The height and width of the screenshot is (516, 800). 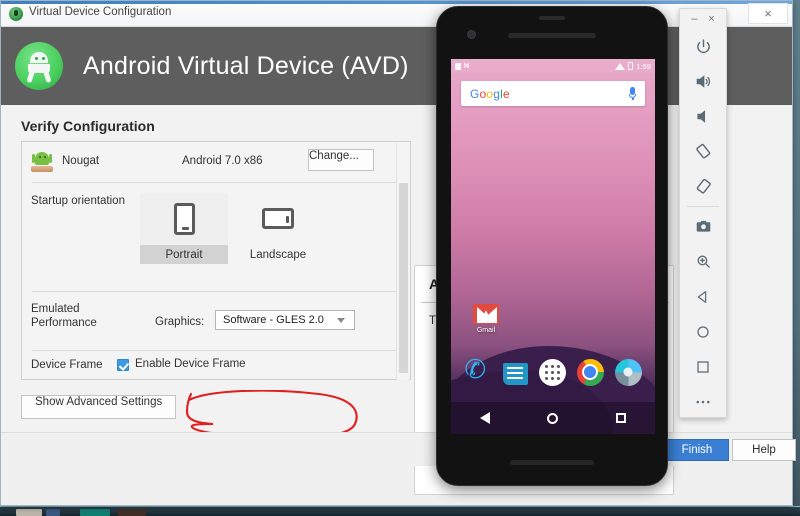 I want to click on device-frame-label: Device Frame, so click(x=67, y=365).